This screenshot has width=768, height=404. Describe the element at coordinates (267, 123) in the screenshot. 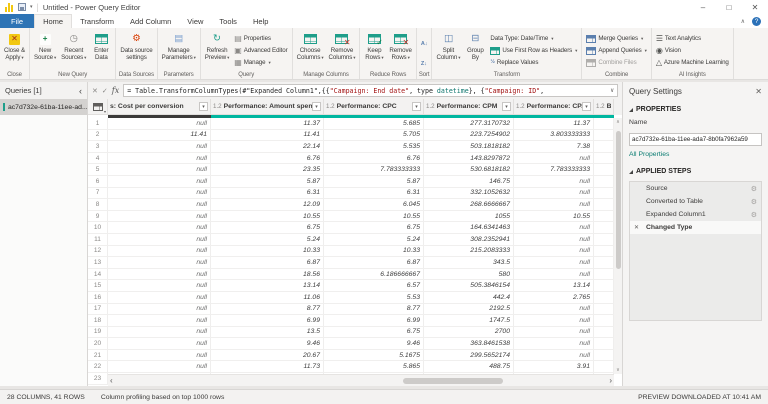

I see `table-cell: 11.37` at that location.